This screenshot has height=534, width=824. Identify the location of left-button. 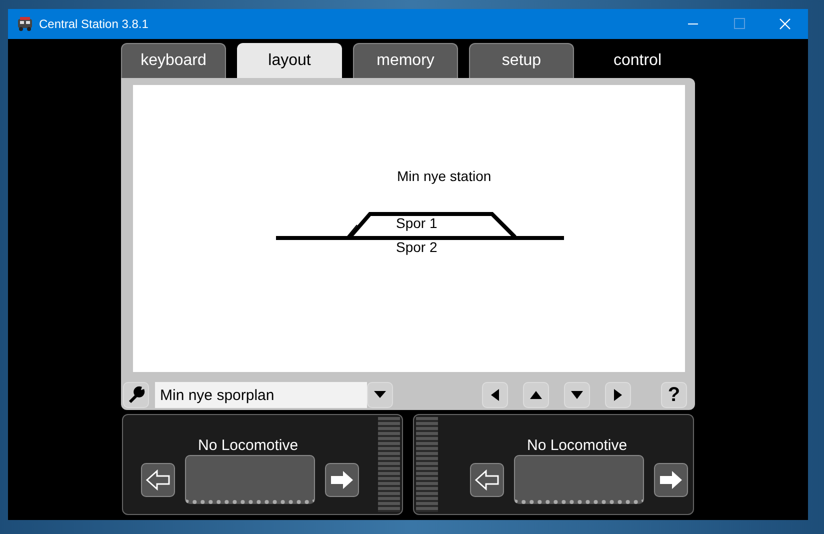
(495, 395).